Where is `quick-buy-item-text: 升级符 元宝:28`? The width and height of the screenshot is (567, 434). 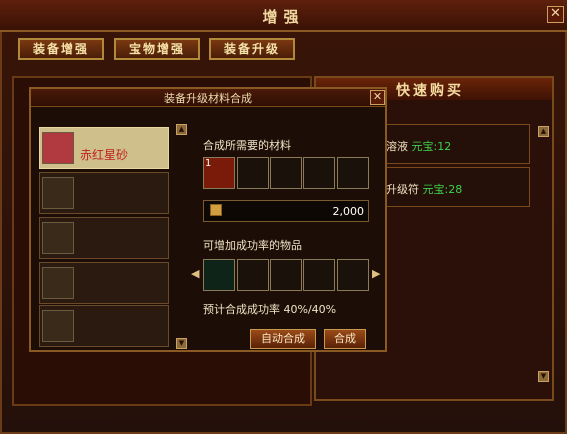 quick-buy-item-text: 升级符 元宝:28 is located at coordinates (424, 189).